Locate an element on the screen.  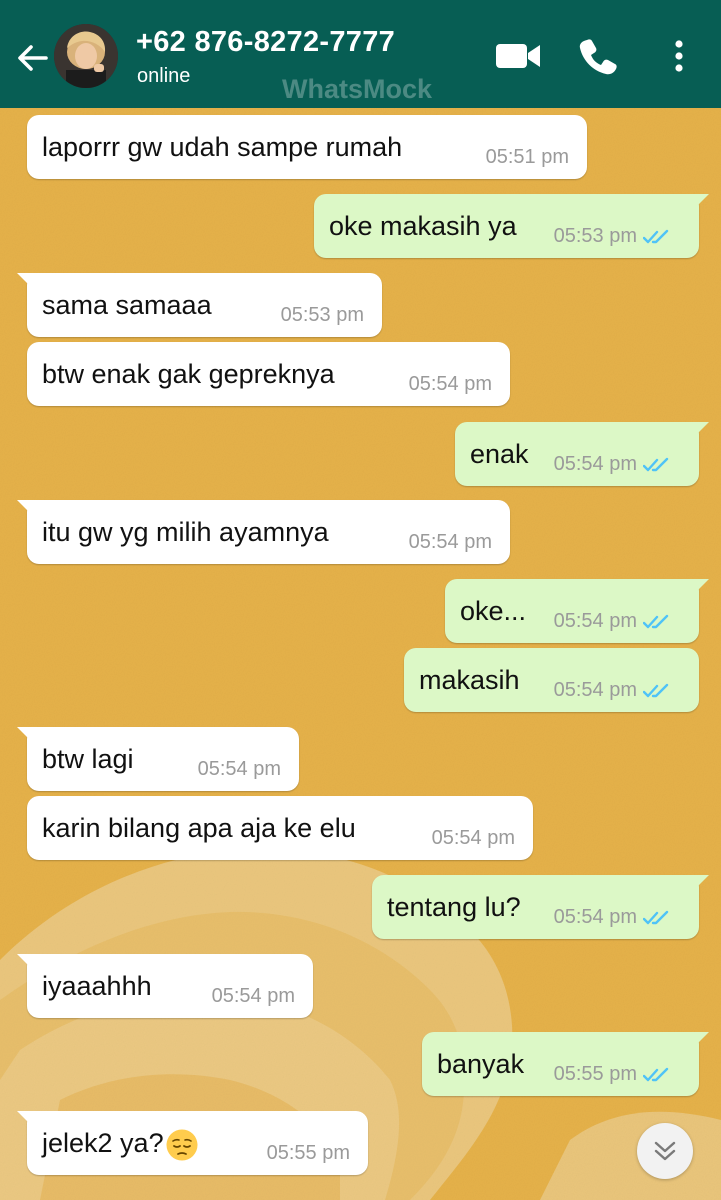
message-outgoing: oke... 05:54 pm is located at coordinates (577, 611).